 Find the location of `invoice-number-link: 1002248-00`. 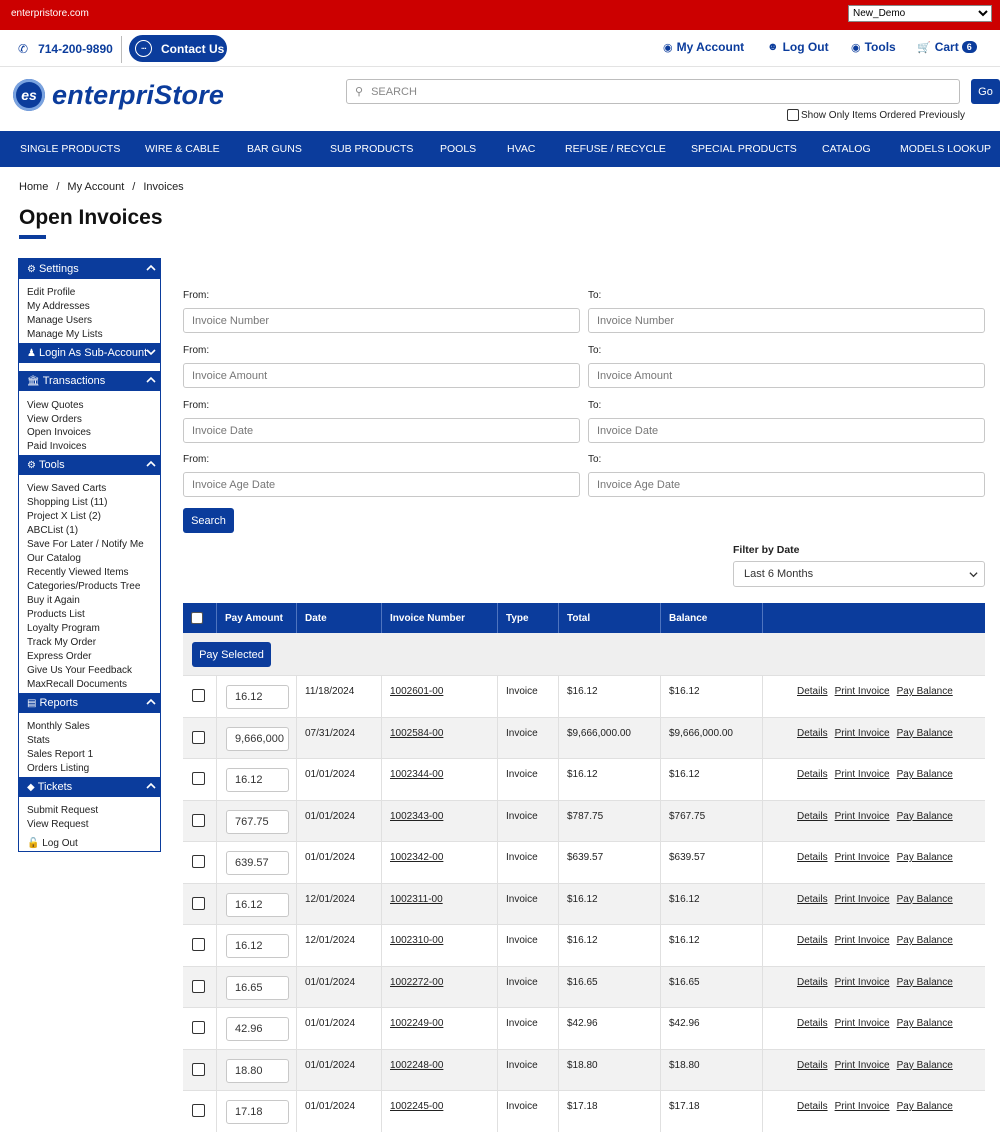

invoice-number-link: 1002248-00 is located at coordinates (416, 1065).